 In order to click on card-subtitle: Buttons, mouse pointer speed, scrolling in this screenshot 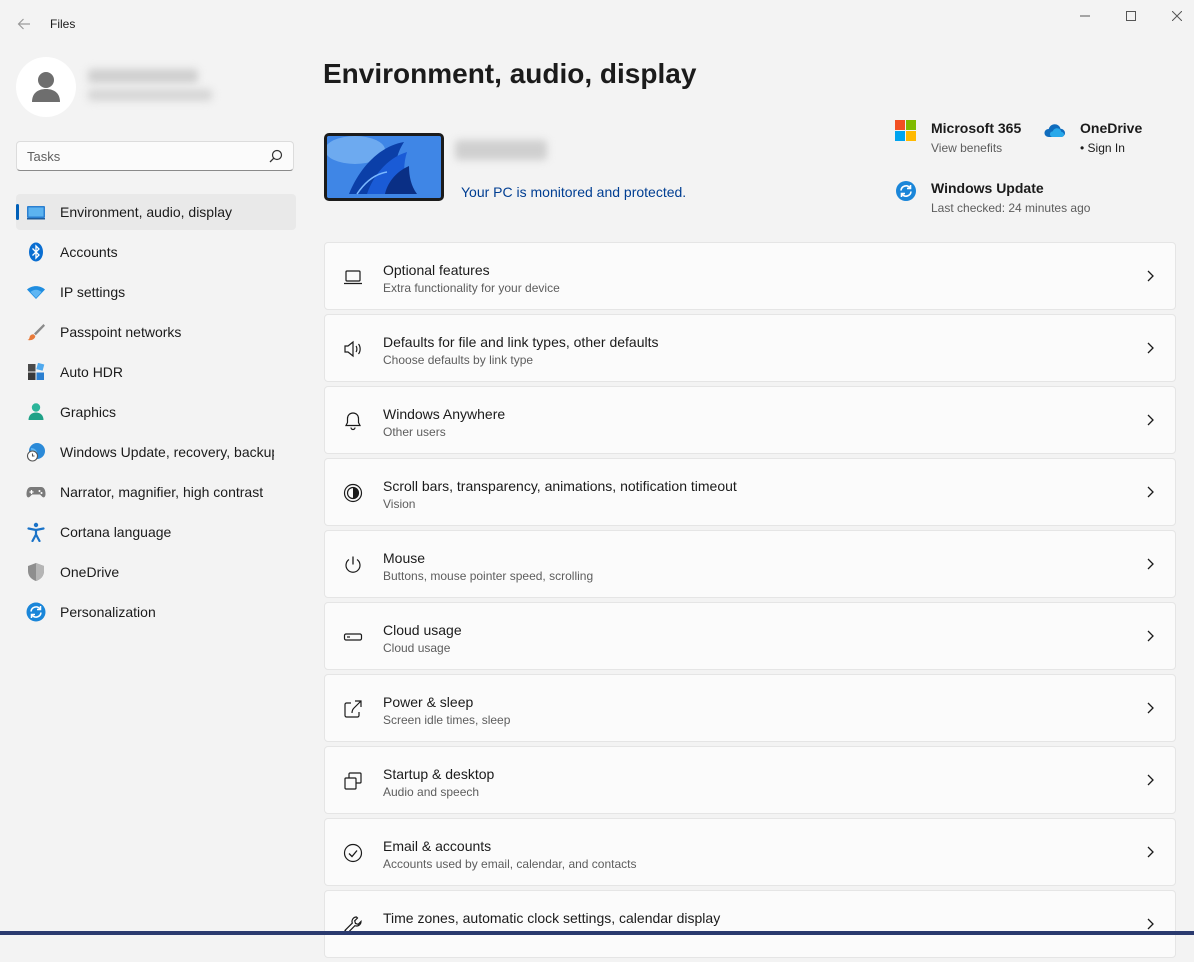, I will do `click(488, 576)`.